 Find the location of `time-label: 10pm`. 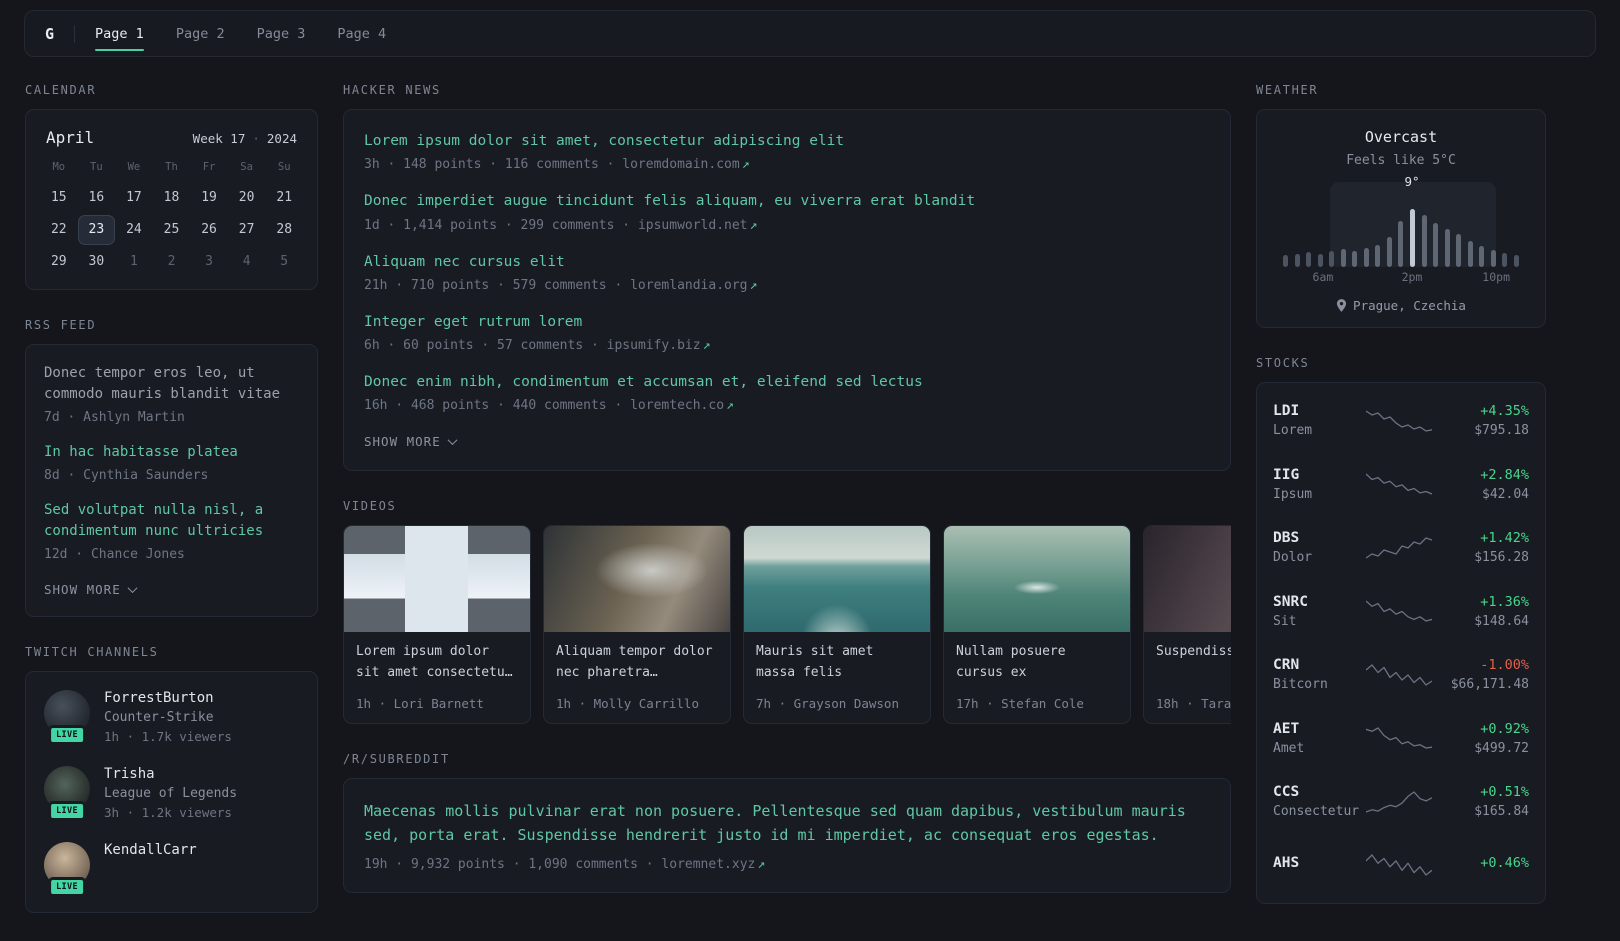

time-label: 10pm is located at coordinates (1496, 277).